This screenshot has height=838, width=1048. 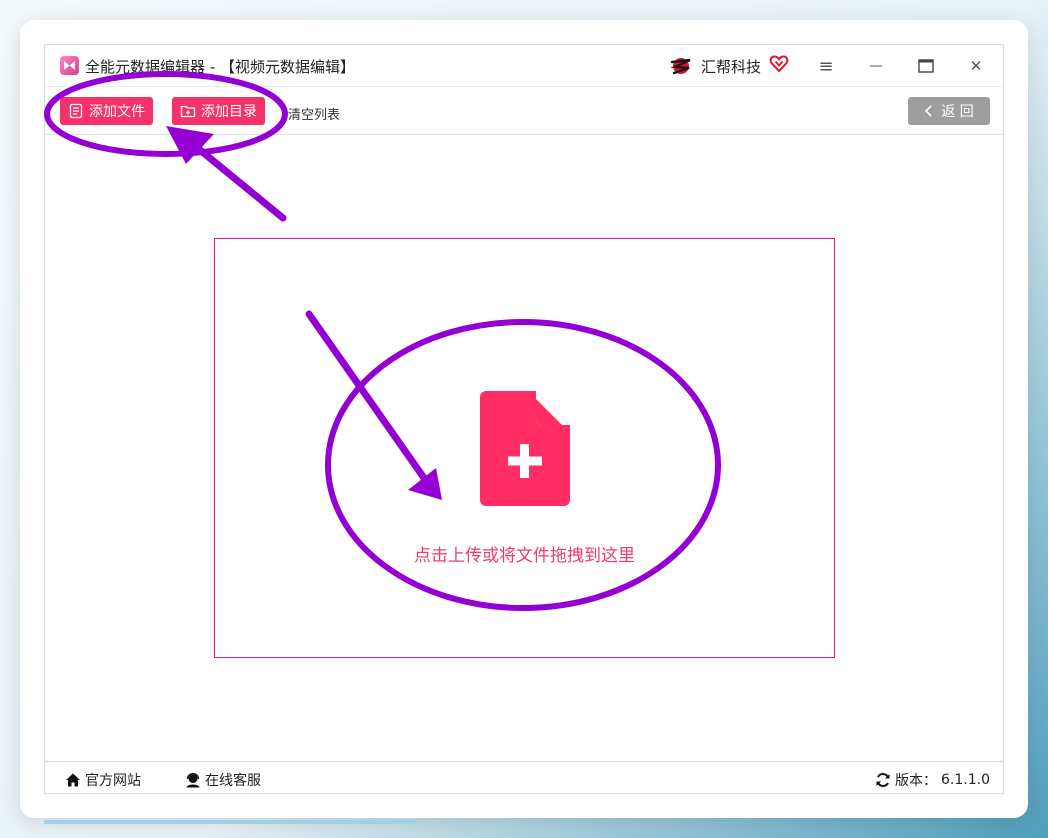 I want to click on add-folder-button: 添加目录, so click(x=218, y=111).